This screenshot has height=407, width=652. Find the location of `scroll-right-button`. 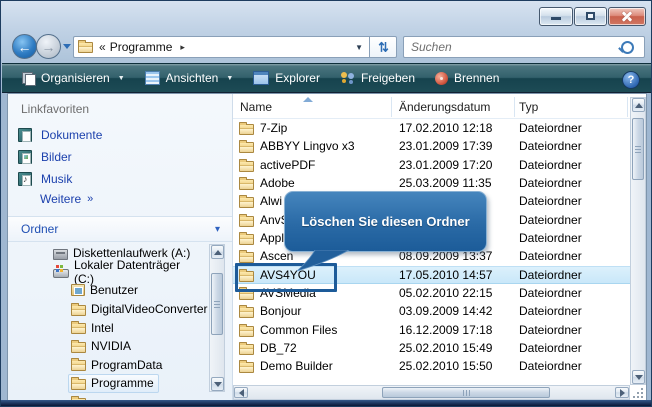

scroll-right-button is located at coordinates (622, 392).